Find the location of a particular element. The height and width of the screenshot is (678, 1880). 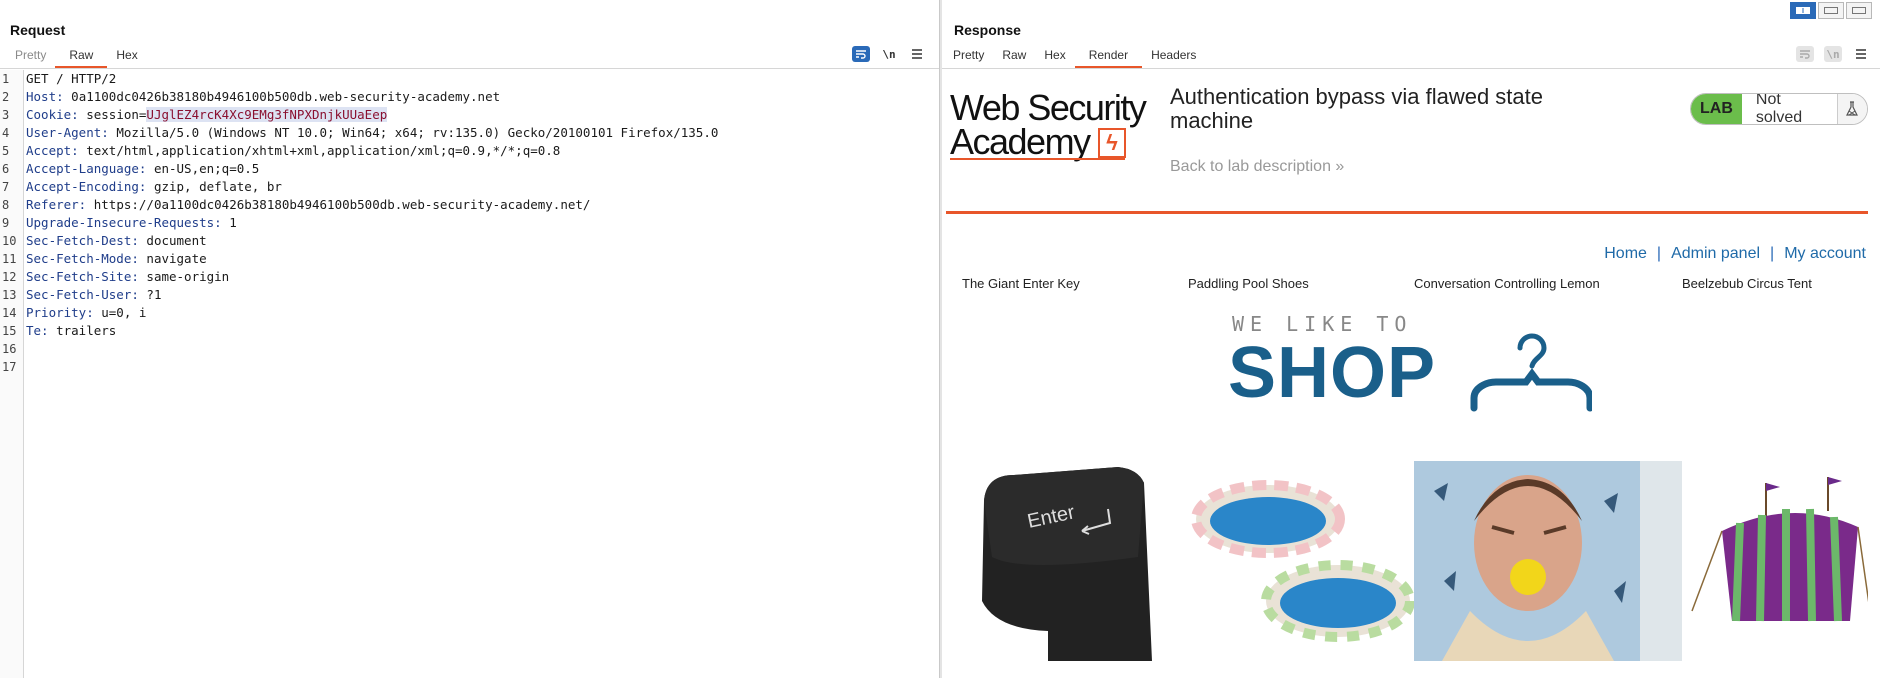

lab-badge: LAB is located at coordinates (1716, 109).